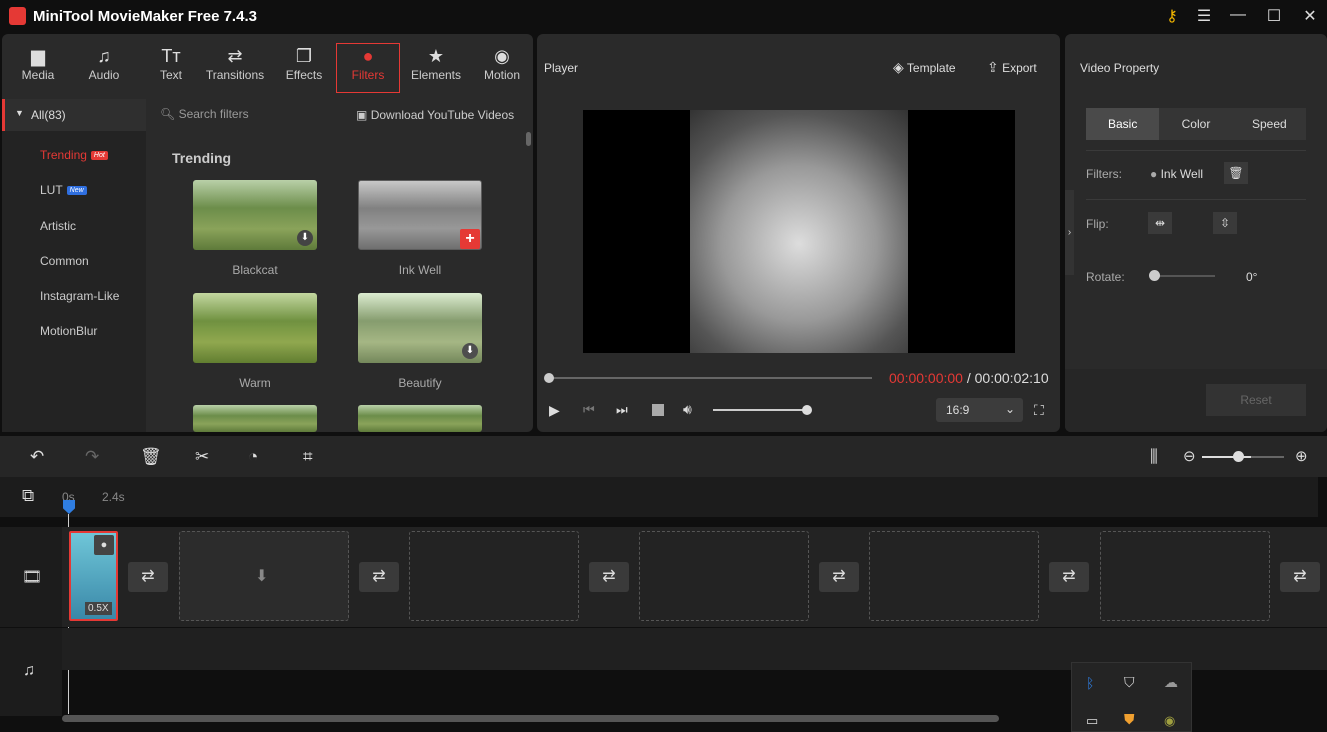 The width and height of the screenshot is (1327, 732). Describe the element at coordinates (1177, 174) in the screenshot. I see `applied-filter: ● Ink Well` at that location.